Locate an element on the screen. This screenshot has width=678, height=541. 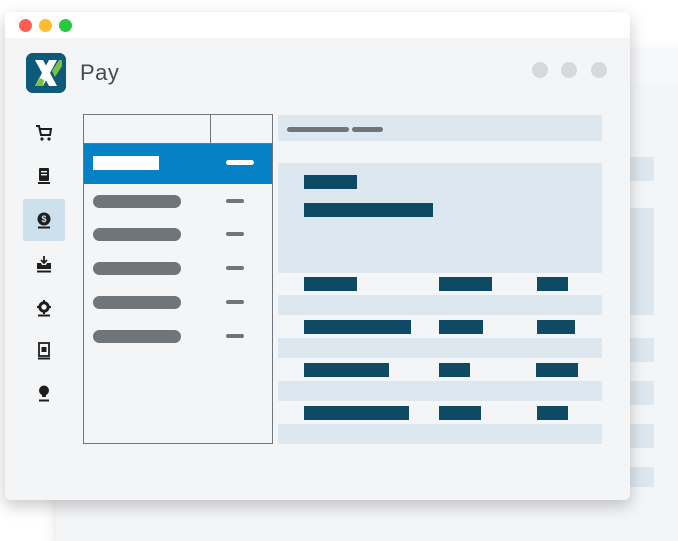
inbox-icon is located at coordinates (44, 264).